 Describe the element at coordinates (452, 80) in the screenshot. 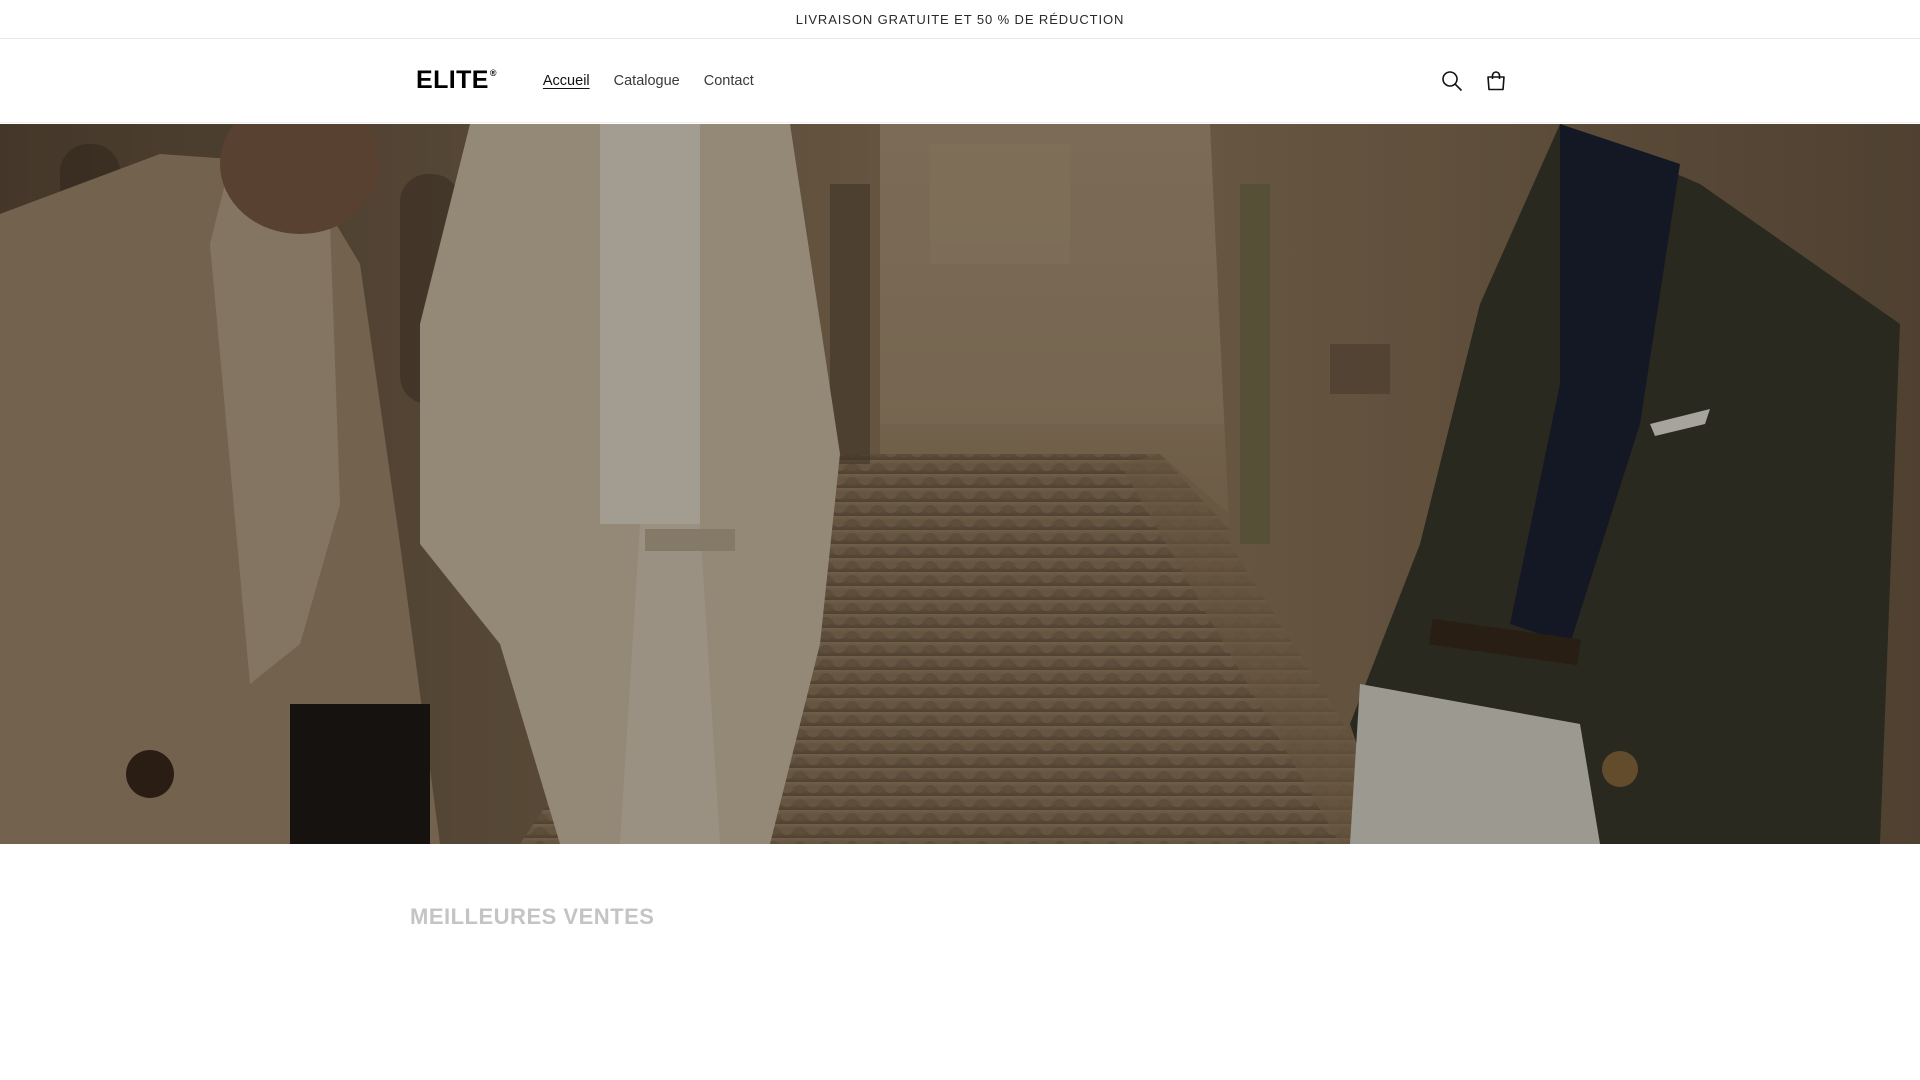

I see `logo-text: ELITE` at that location.